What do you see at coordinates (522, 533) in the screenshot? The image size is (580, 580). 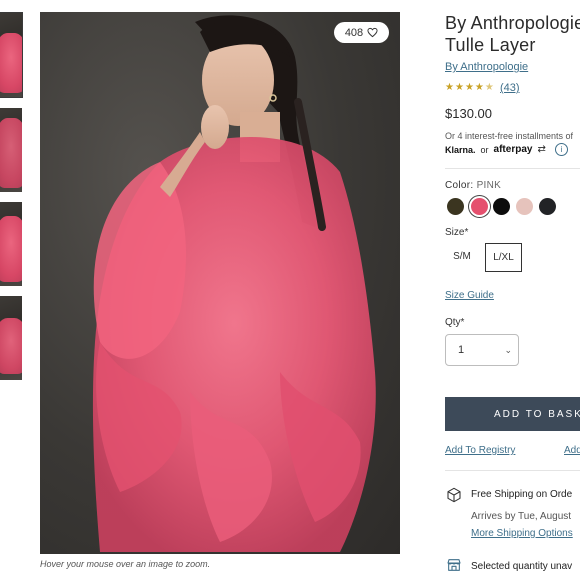 I see `shipping-options-link: More Shipping Options` at bounding box center [522, 533].